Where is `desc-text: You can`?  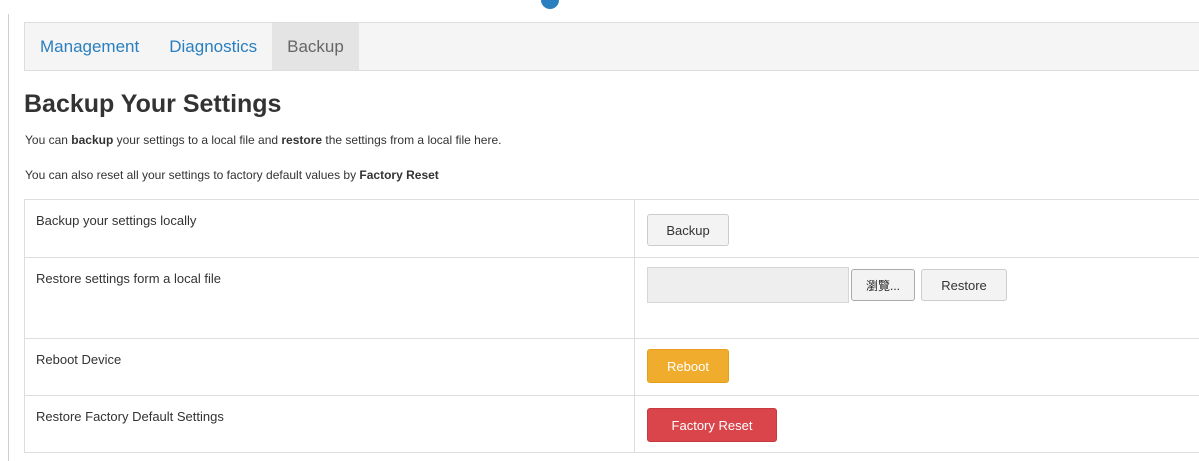
desc-text: You can is located at coordinates (48, 140).